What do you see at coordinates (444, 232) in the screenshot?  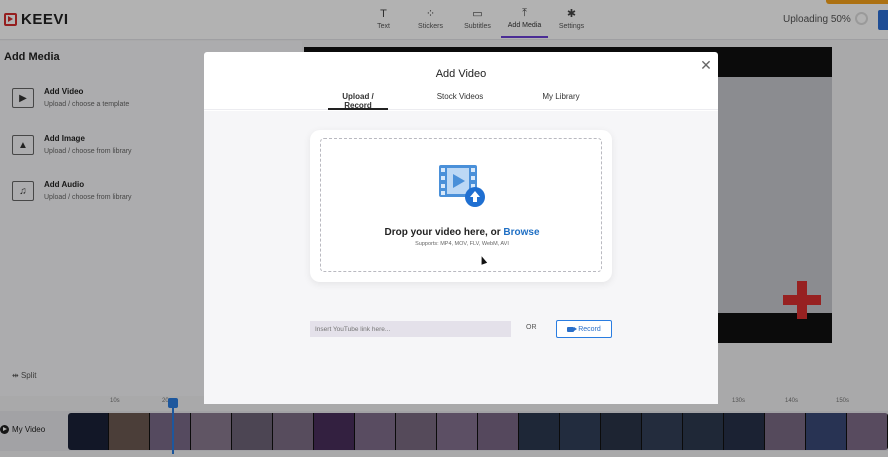 I see `drop-text: Drop your video here, or` at bounding box center [444, 232].